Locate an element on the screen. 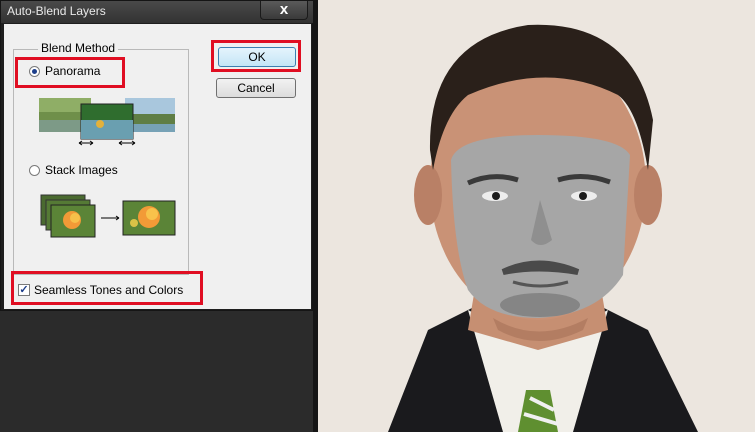 The width and height of the screenshot is (755, 432). dialog-title: Auto-Blend Layers is located at coordinates (56, 11).